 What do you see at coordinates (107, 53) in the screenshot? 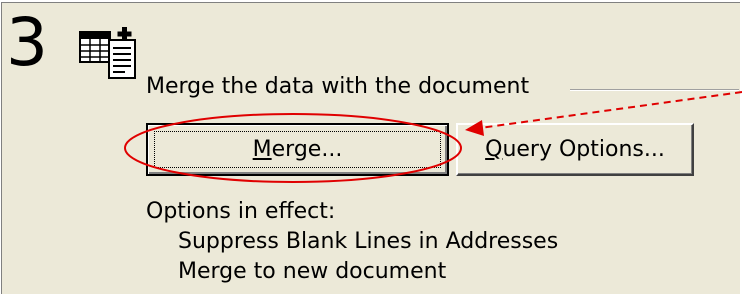
I see `merge-documents-icon` at bounding box center [107, 53].